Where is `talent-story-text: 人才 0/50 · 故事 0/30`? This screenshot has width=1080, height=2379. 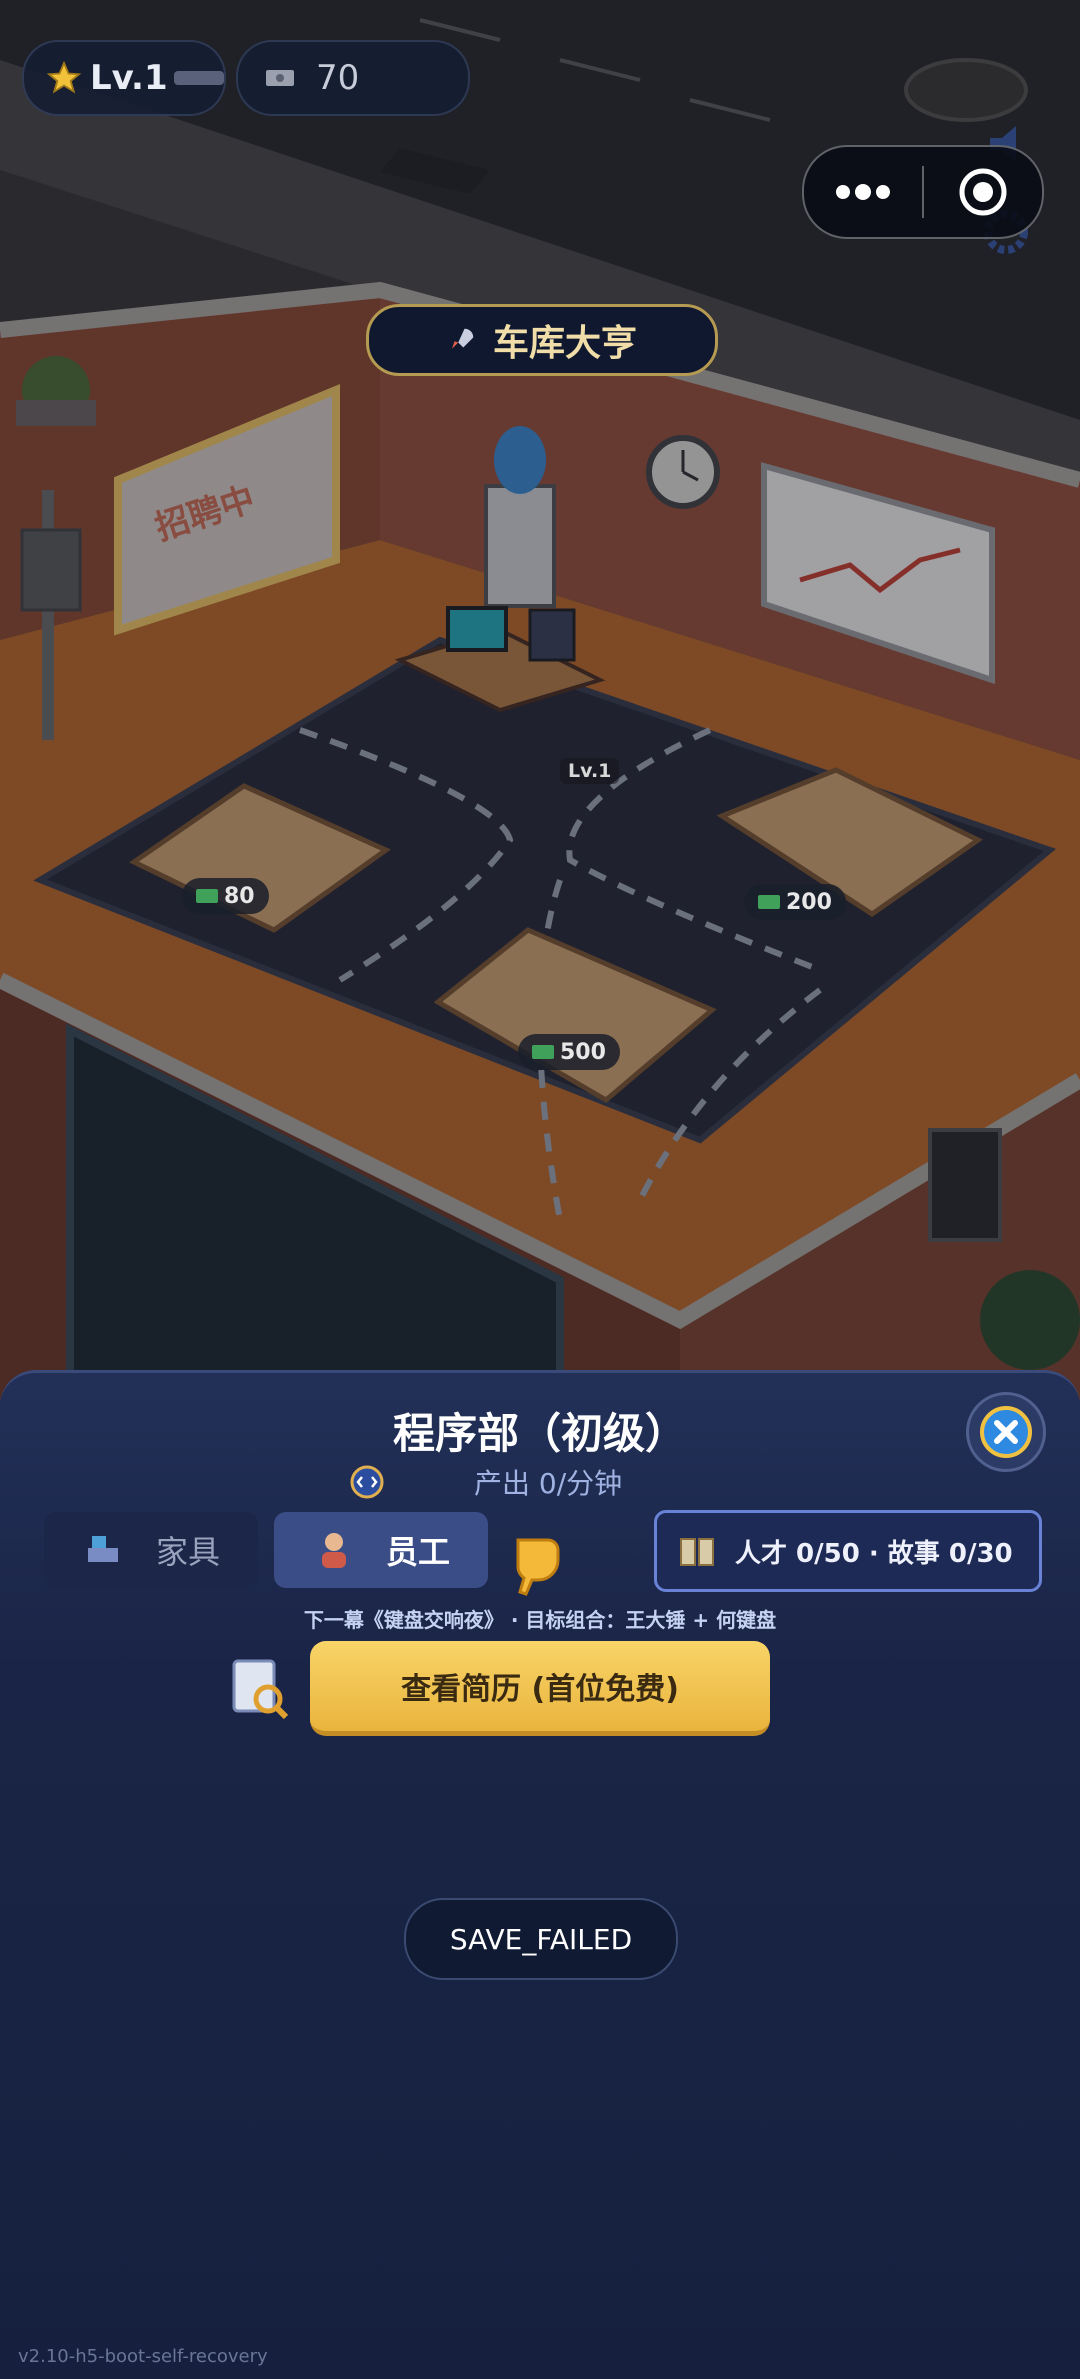 talent-story-text: 人才 0/50 · 故事 0/30 is located at coordinates (874, 1553).